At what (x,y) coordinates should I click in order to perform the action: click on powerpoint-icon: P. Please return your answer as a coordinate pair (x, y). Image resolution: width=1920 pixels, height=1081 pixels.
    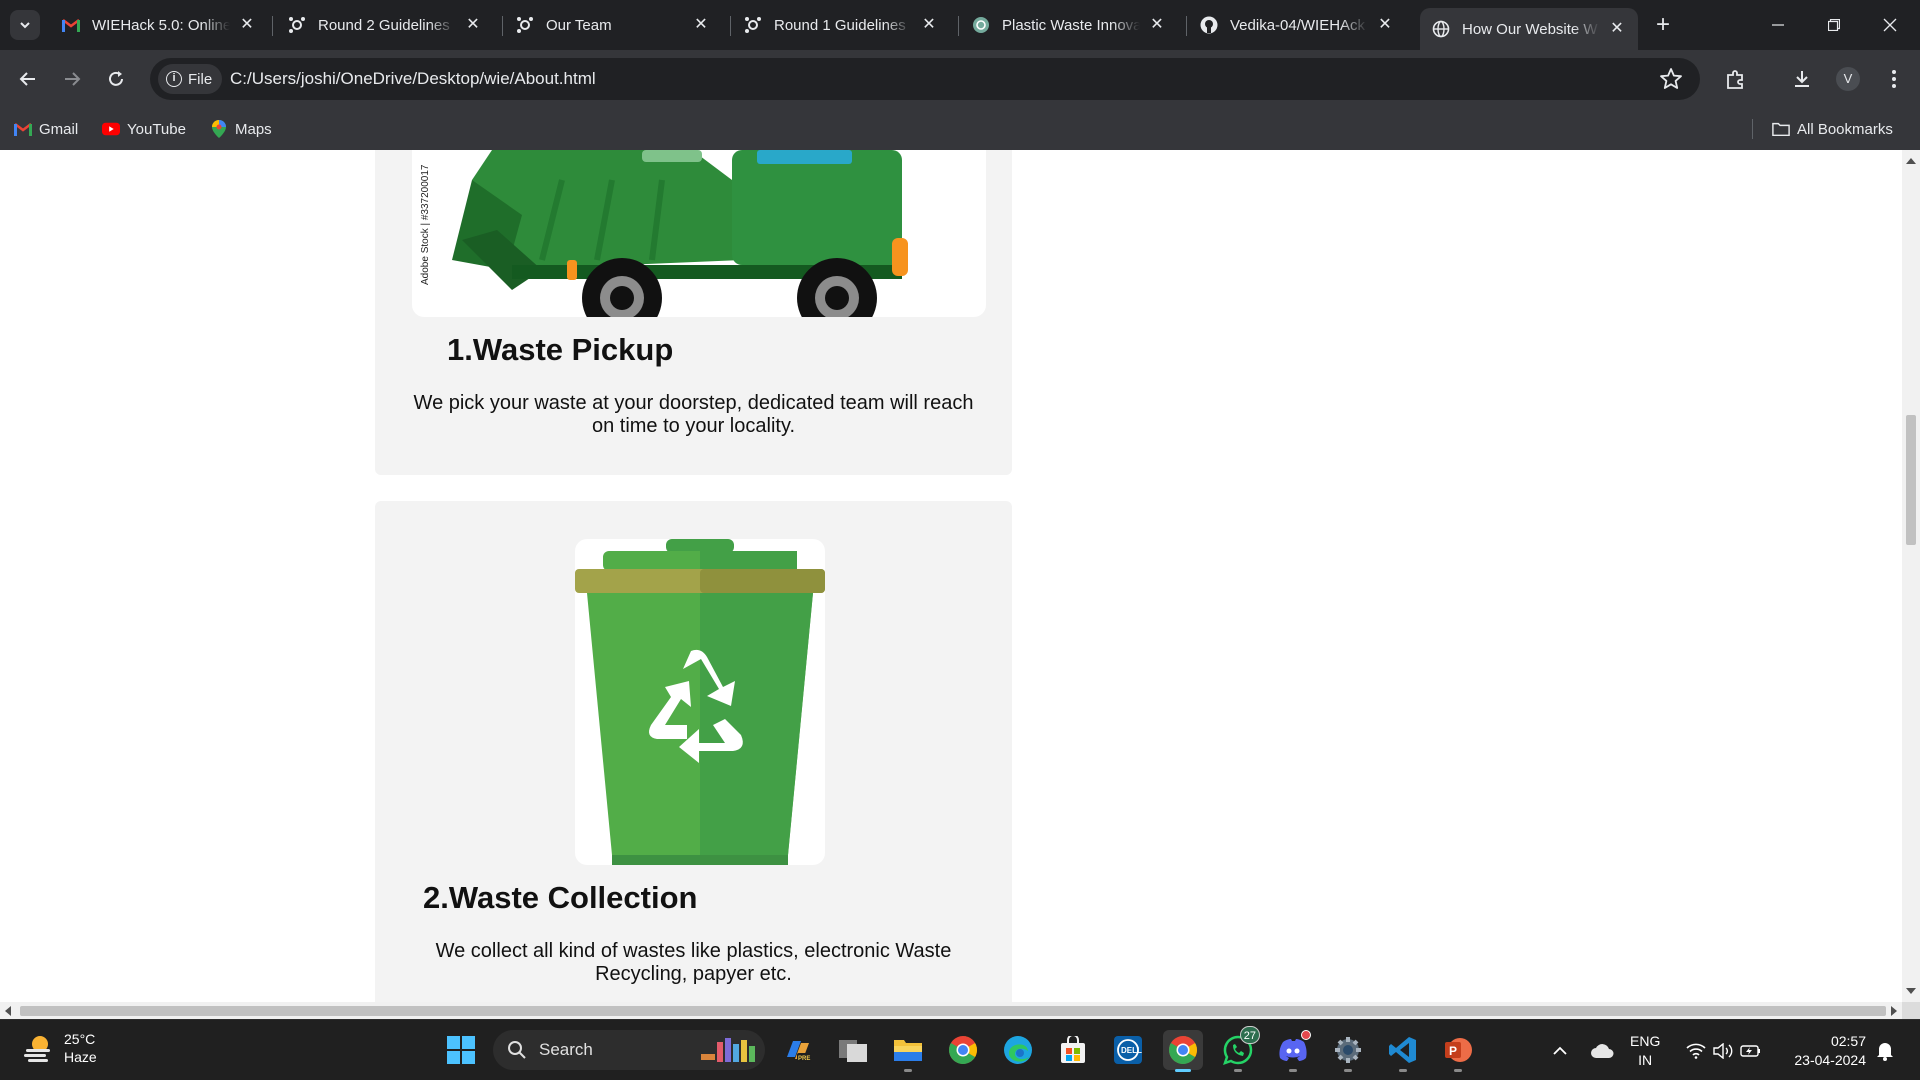
    Looking at the image, I should click on (1458, 1050).